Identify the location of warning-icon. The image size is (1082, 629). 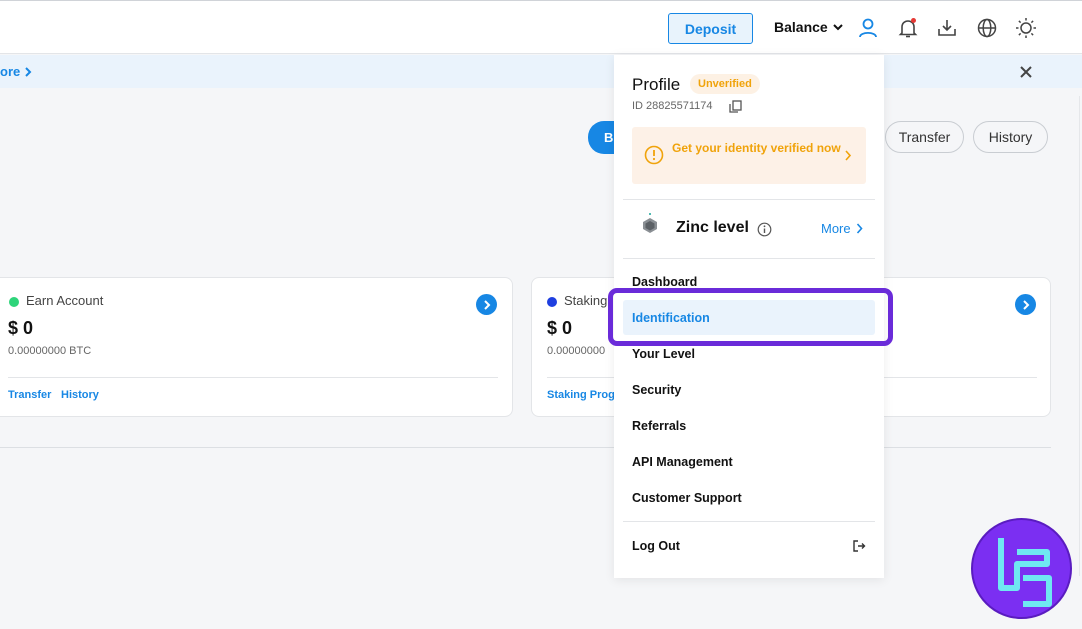
(654, 155).